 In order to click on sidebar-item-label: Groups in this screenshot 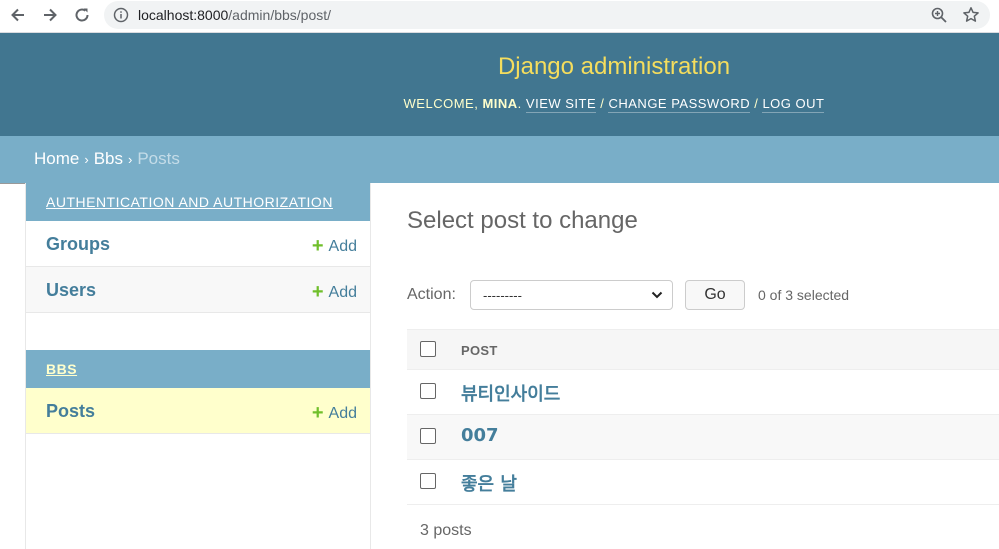, I will do `click(78, 244)`.